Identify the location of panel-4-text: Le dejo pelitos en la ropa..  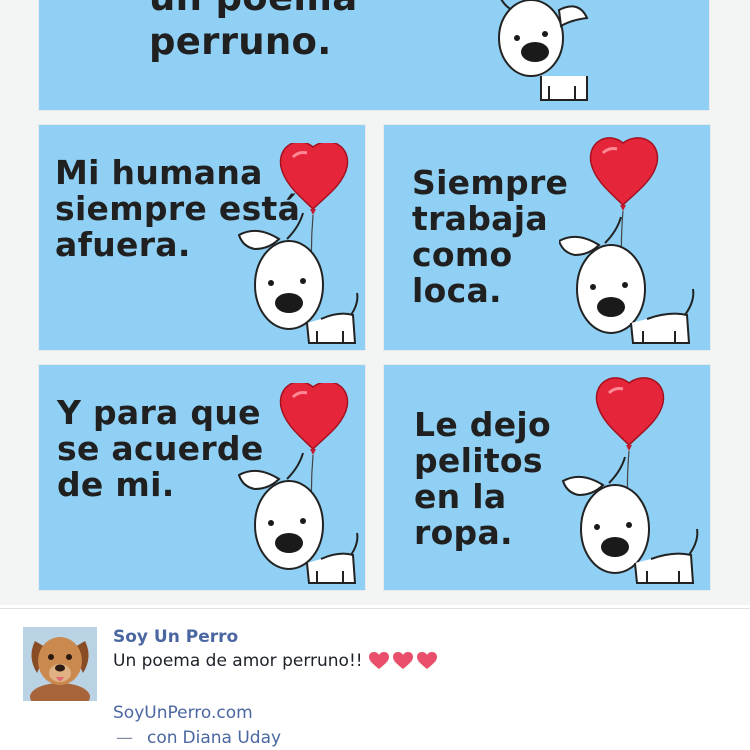
(482, 478).